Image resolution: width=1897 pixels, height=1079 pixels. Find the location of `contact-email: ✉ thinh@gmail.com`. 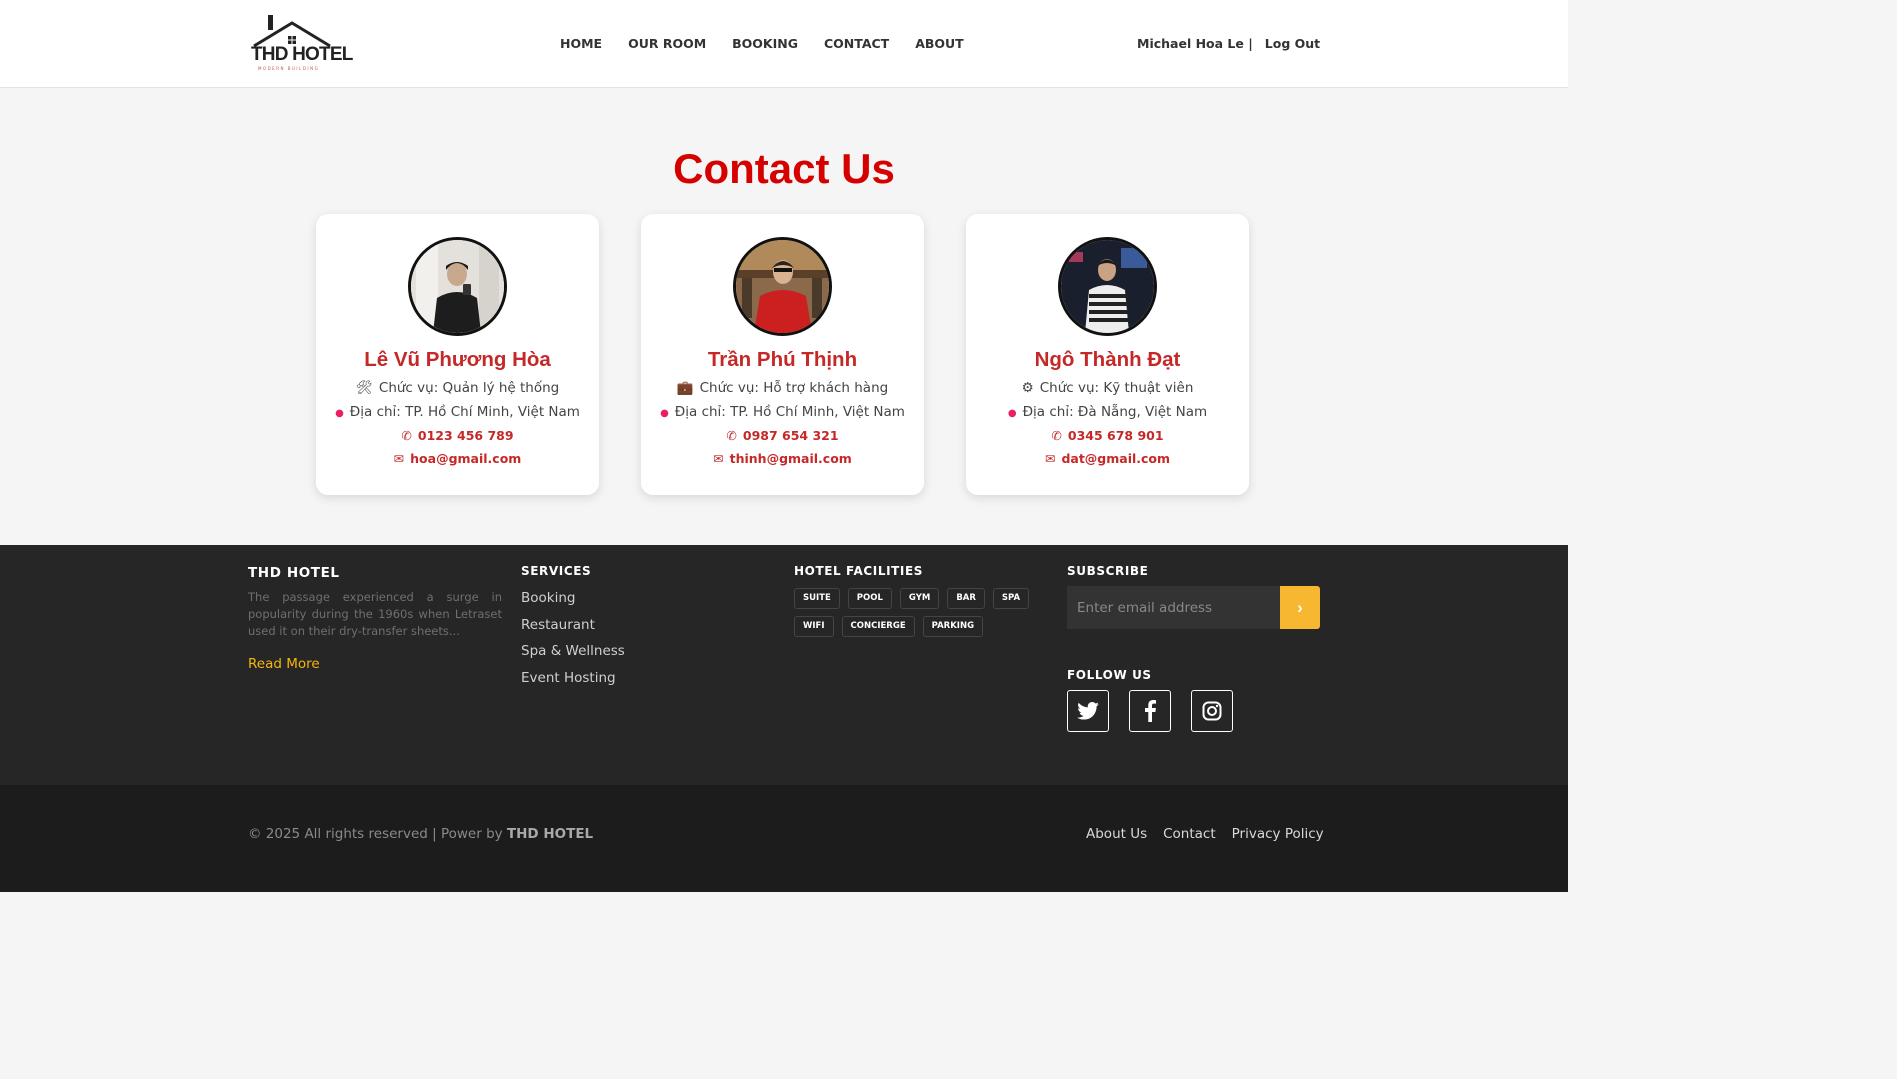

contact-email: ✉ thinh@gmail.com is located at coordinates (782, 458).